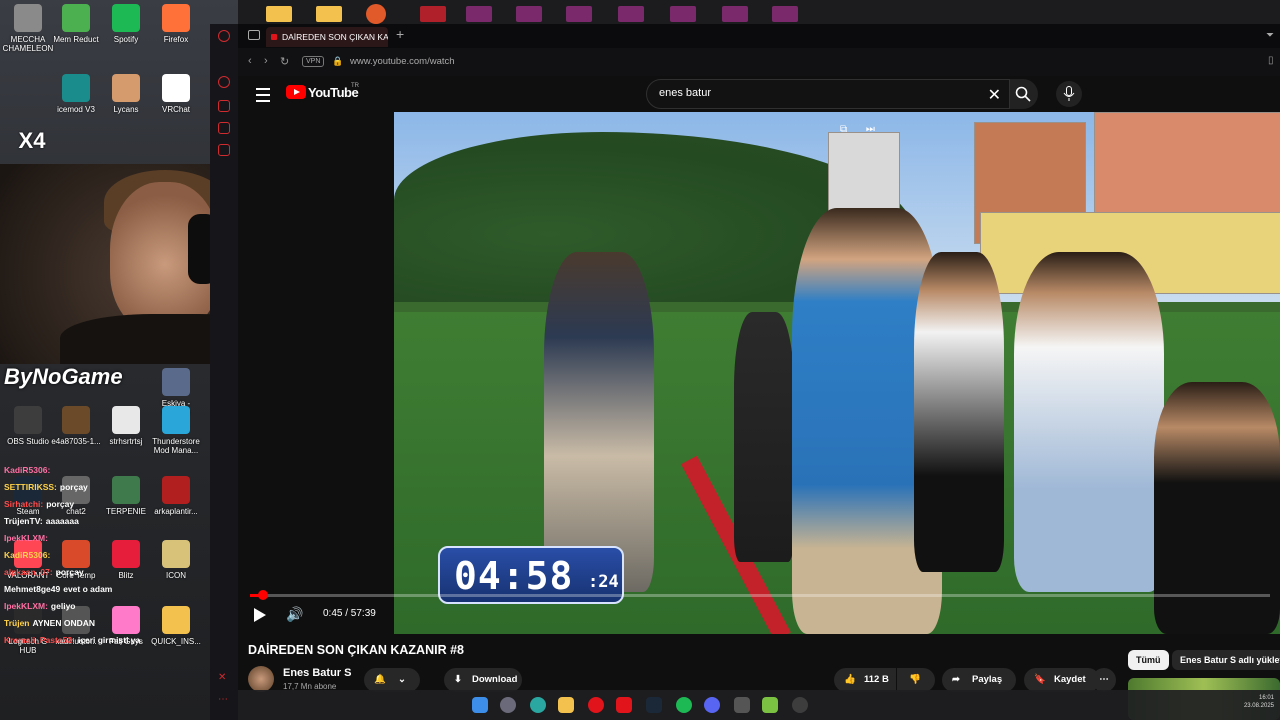 The height and width of the screenshot is (720, 1280). What do you see at coordinates (508, 705) in the screenshot?
I see `search-taskbar-icon` at bounding box center [508, 705].